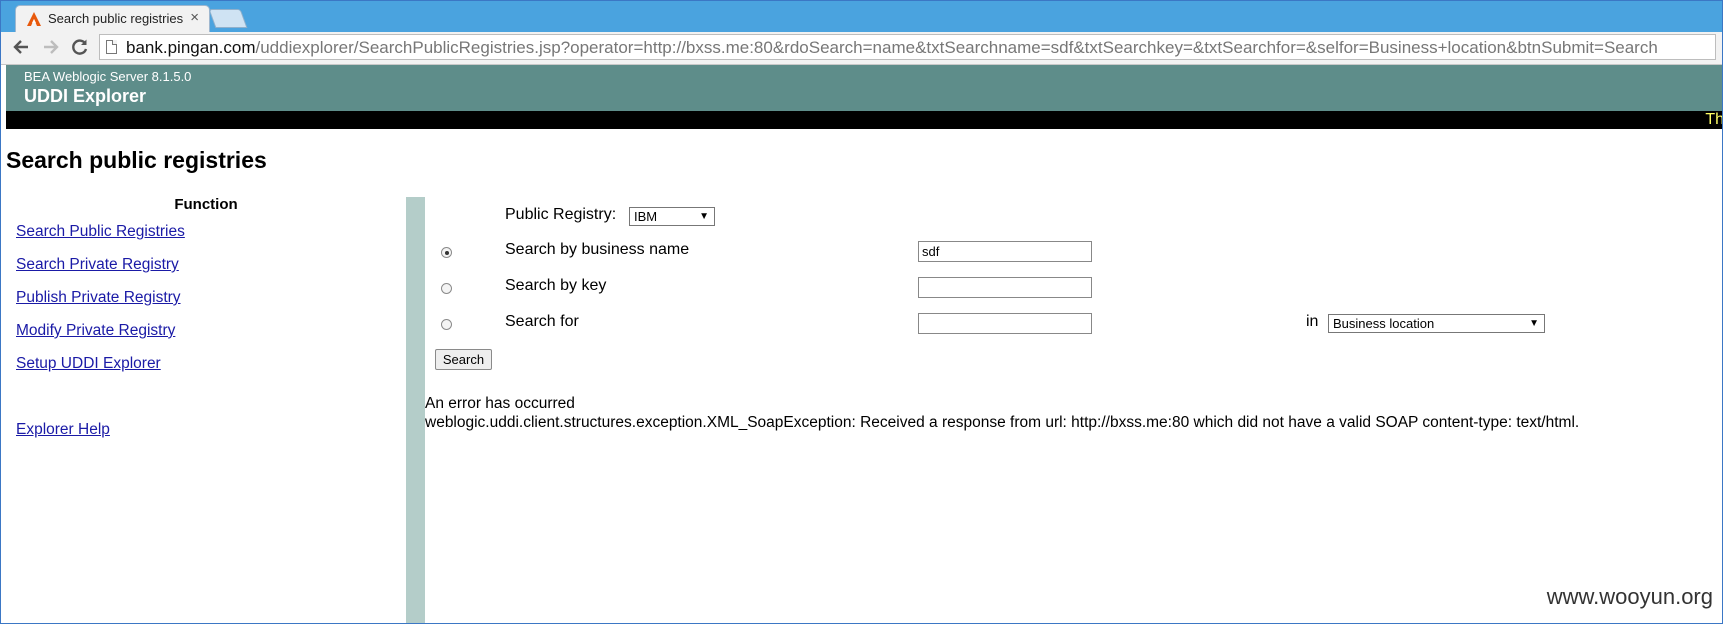  What do you see at coordinates (1714, 119) in the screenshot?
I see `ticker-text: Th` at bounding box center [1714, 119].